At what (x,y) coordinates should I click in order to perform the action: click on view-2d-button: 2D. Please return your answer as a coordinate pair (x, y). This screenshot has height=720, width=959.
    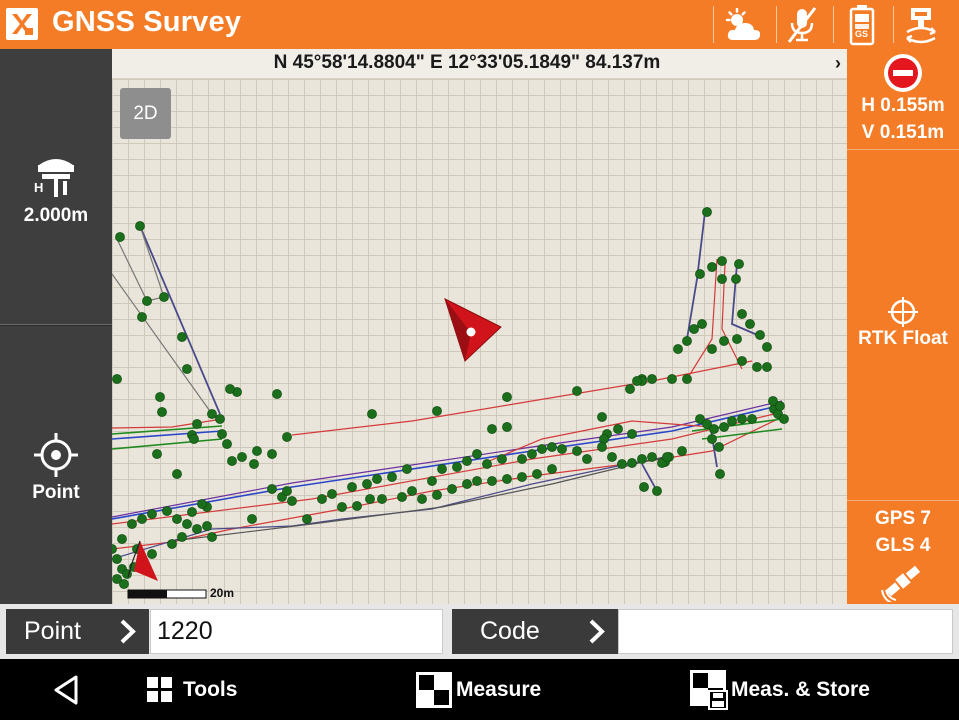
    Looking at the image, I should click on (145, 113).